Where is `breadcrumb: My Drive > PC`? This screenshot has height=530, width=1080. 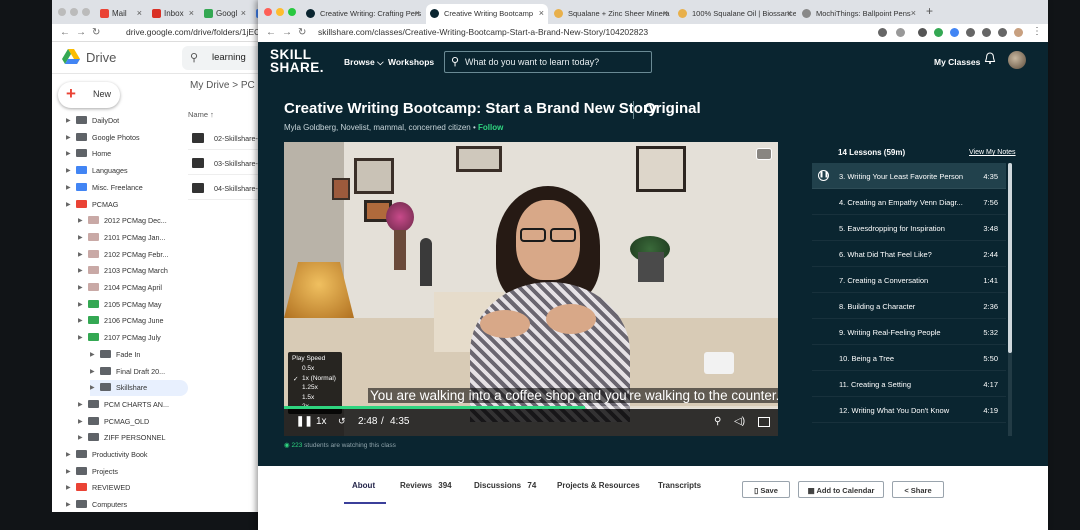 breadcrumb: My Drive > PC is located at coordinates (222, 85).